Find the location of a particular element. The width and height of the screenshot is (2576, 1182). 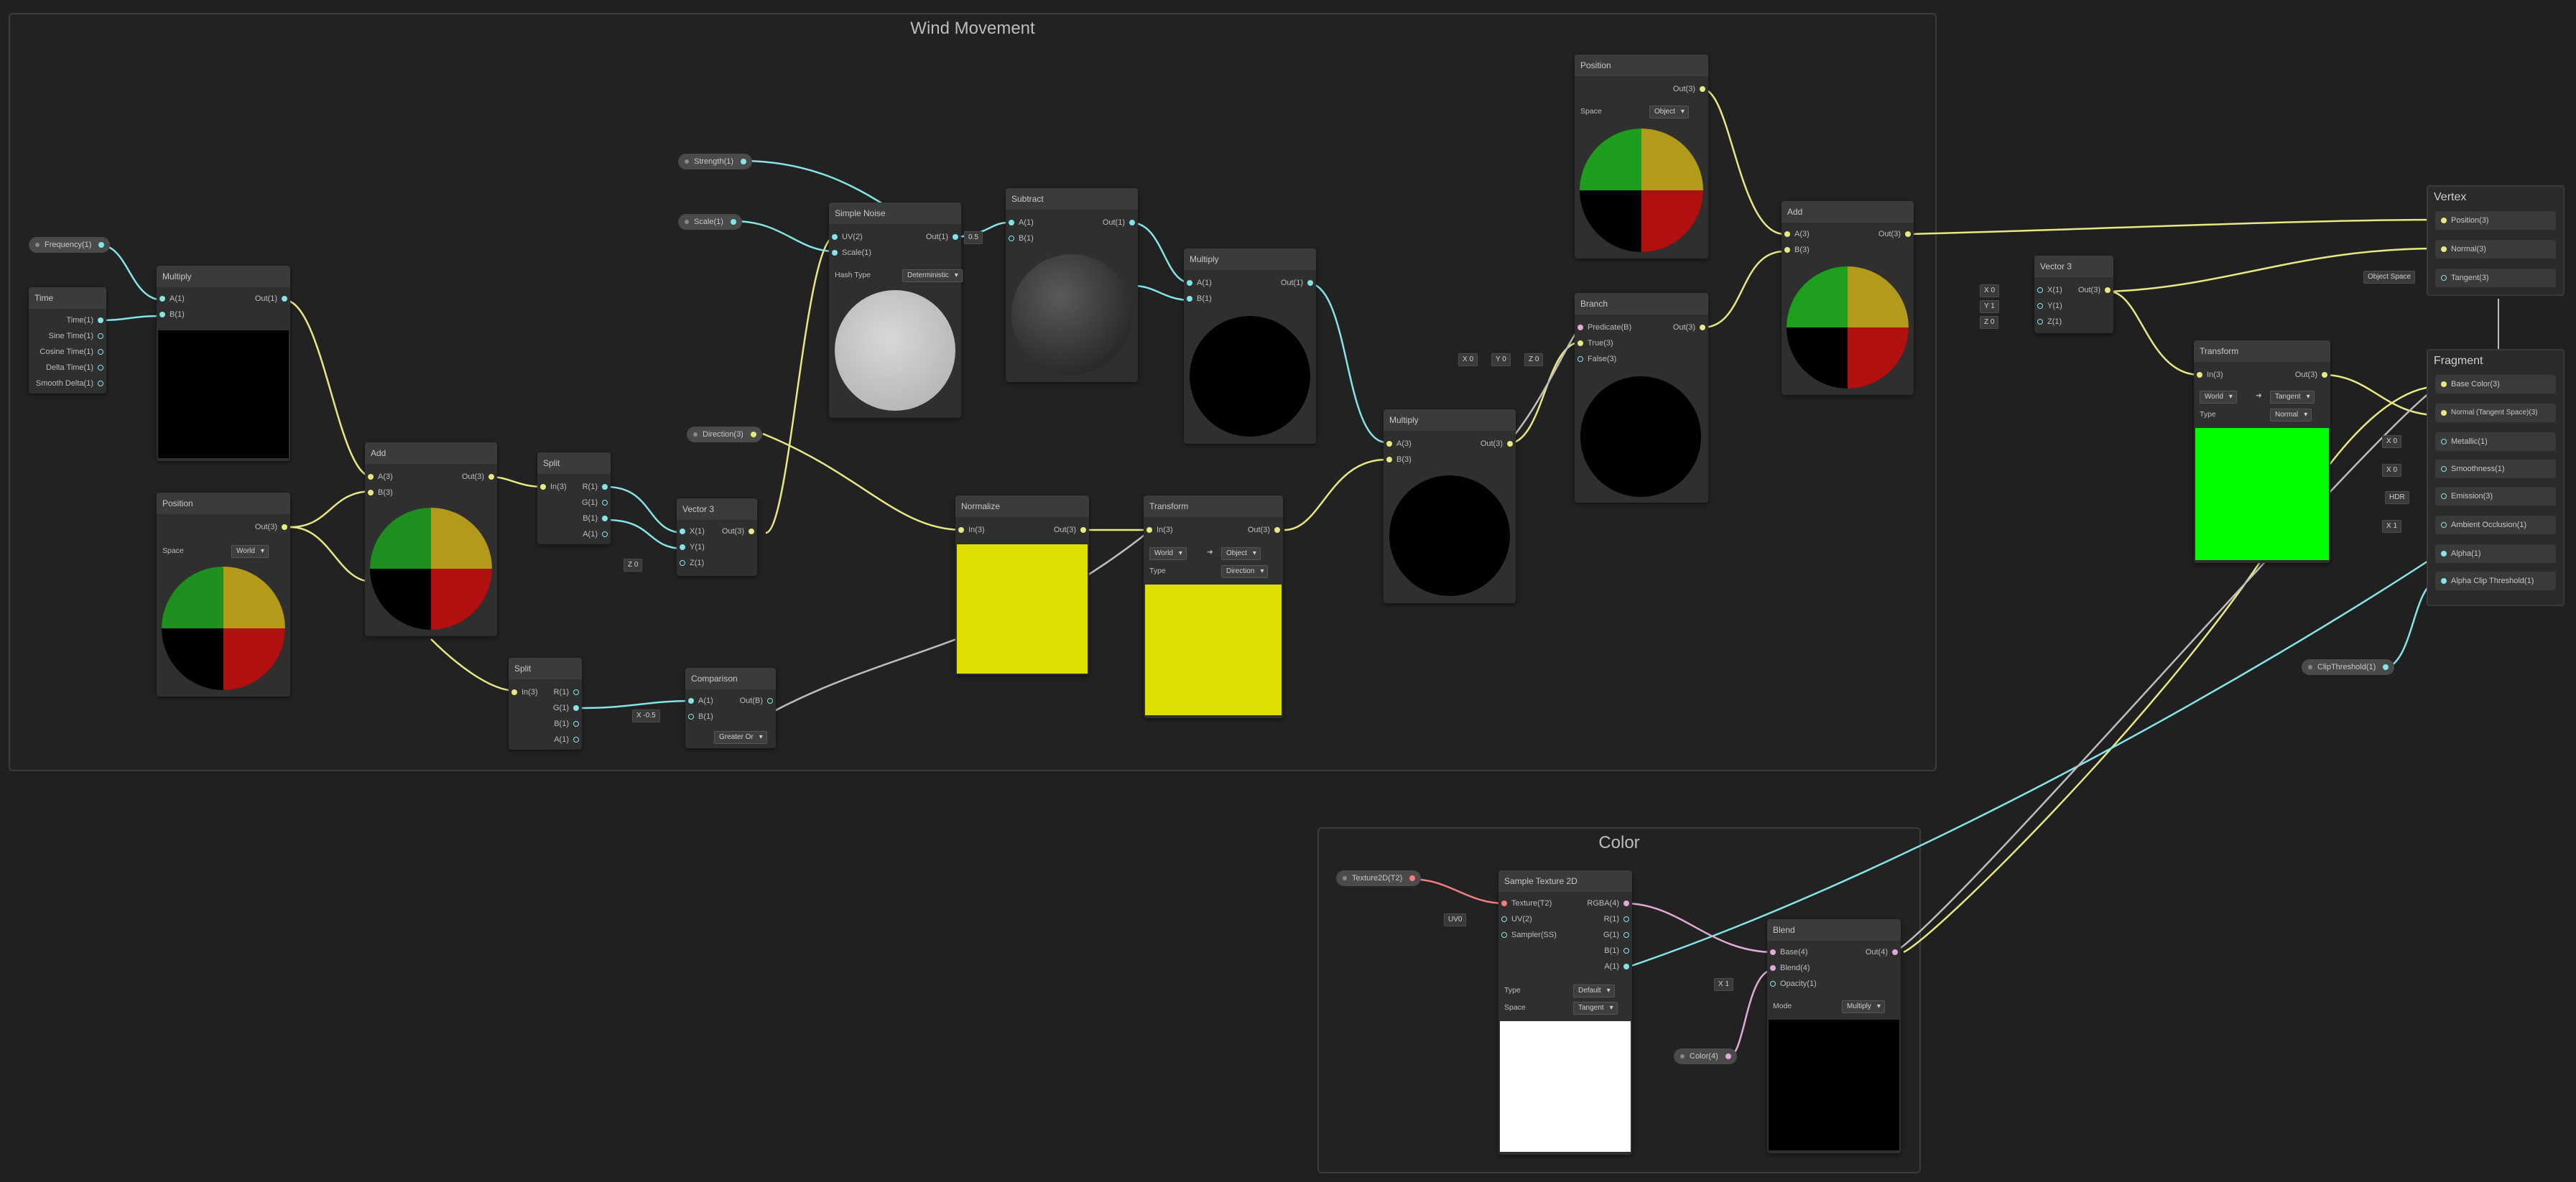

comparison-mode-dropdown: Greater Or is located at coordinates (740, 737).